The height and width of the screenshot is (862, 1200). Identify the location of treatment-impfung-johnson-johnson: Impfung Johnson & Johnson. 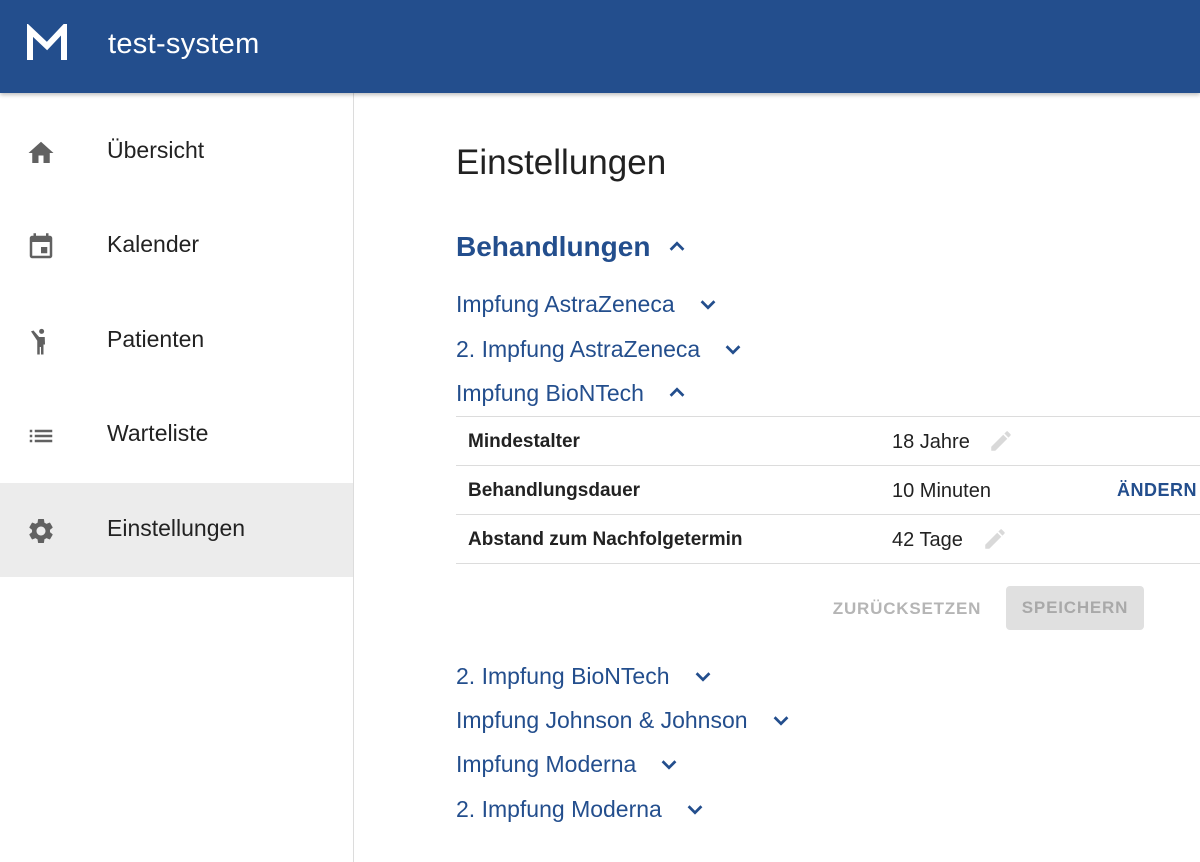
(624, 720).